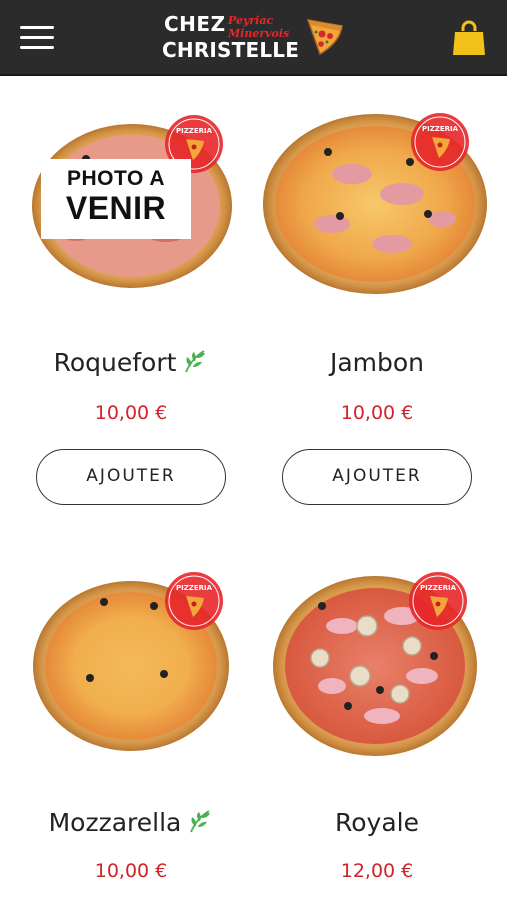  What do you see at coordinates (469, 38) in the screenshot?
I see `shopping-bag-icon` at bounding box center [469, 38].